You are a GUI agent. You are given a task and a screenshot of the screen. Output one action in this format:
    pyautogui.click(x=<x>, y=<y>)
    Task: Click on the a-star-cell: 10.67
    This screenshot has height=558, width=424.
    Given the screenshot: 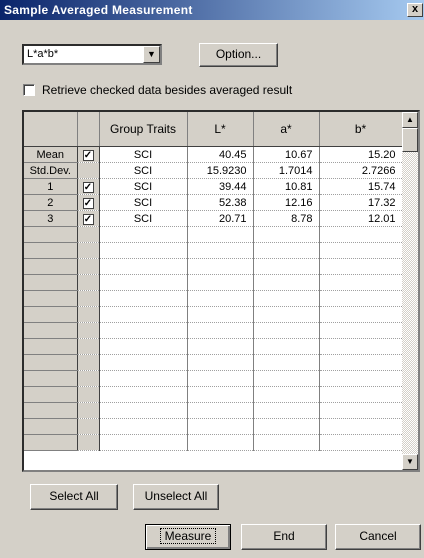 What is the action you would take?
    pyautogui.click(x=286, y=154)
    